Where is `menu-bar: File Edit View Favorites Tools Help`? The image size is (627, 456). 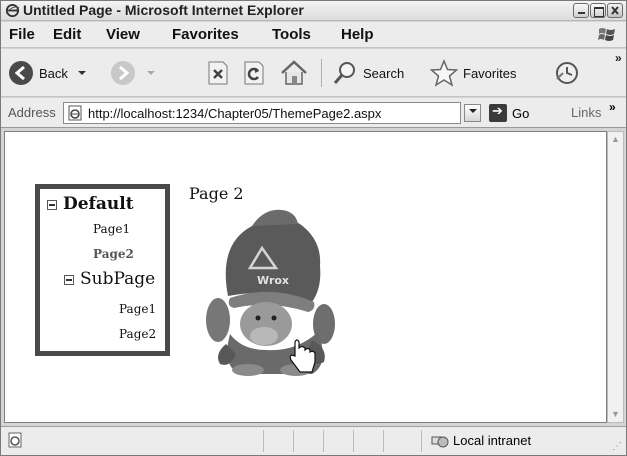 menu-bar: File Edit View Favorites Tools Help is located at coordinates (313, 35).